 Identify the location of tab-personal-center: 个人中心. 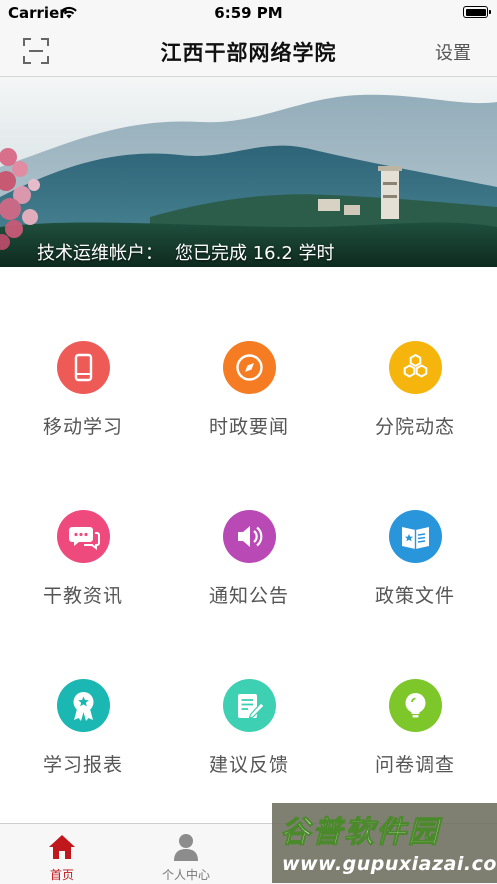
(186, 854).